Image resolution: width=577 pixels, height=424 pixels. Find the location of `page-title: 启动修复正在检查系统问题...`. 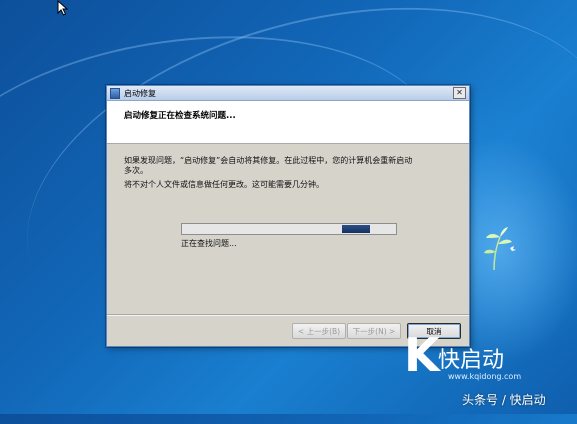

page-title: 启动修复正在检查系统问题... is located at coordinates (180, 116).